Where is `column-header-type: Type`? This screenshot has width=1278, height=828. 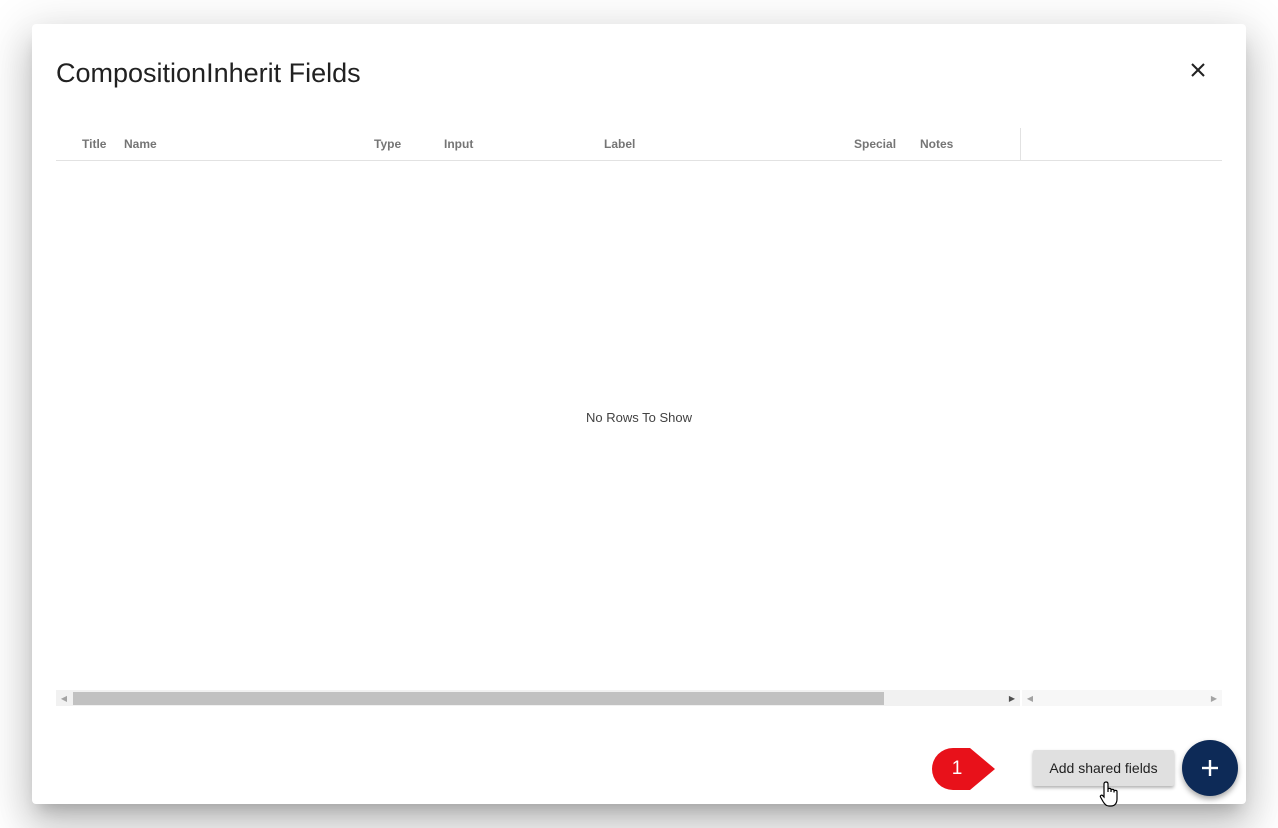 column-header-type: Type is located at coordinates (387, 144).